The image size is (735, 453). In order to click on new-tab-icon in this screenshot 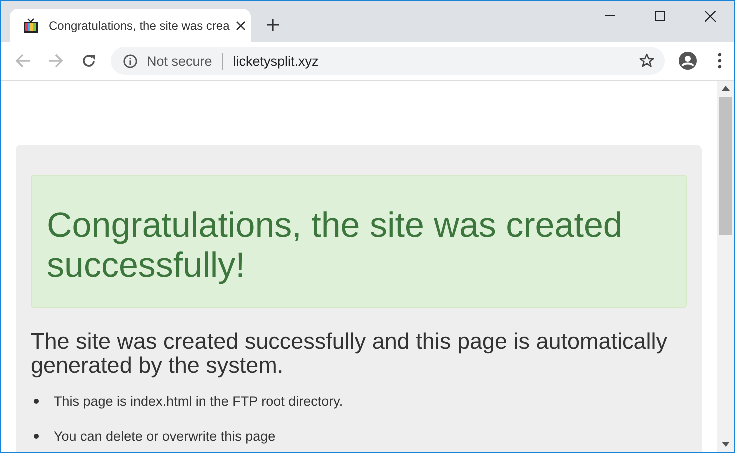, I will do `click(273, 25)`.